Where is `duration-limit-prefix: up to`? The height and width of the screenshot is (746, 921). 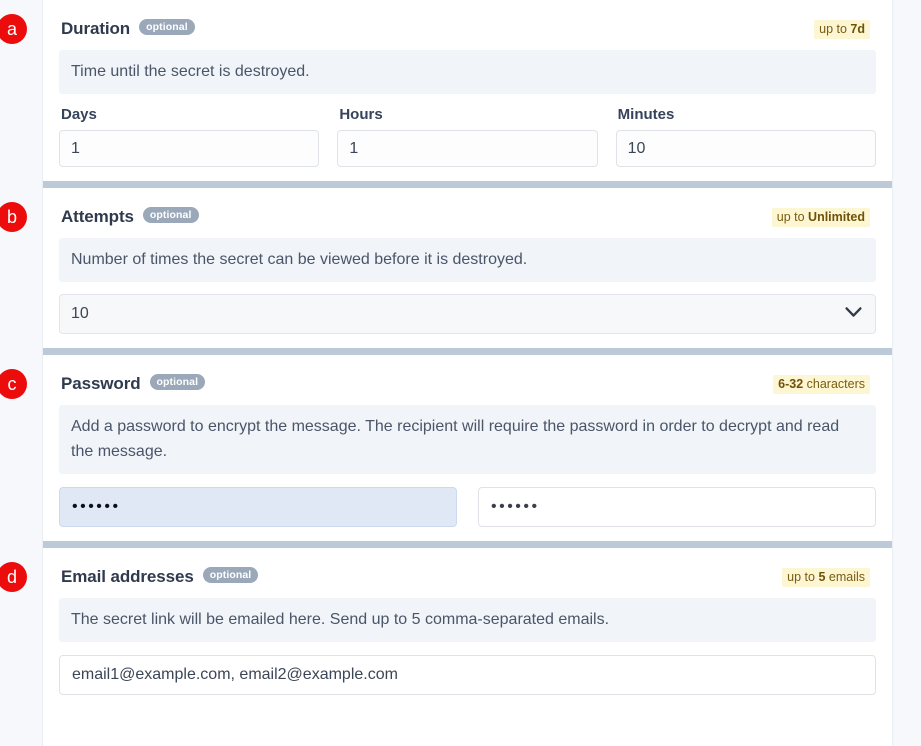
duration-limit-prefix: up to is located at coordinates (835, 29).